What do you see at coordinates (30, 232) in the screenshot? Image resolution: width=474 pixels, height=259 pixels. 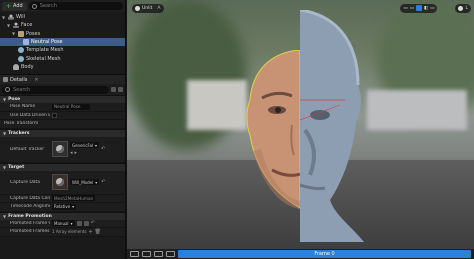 I see `promoted-frames-label: Promoted Frames` at bounding box center [30, 232].